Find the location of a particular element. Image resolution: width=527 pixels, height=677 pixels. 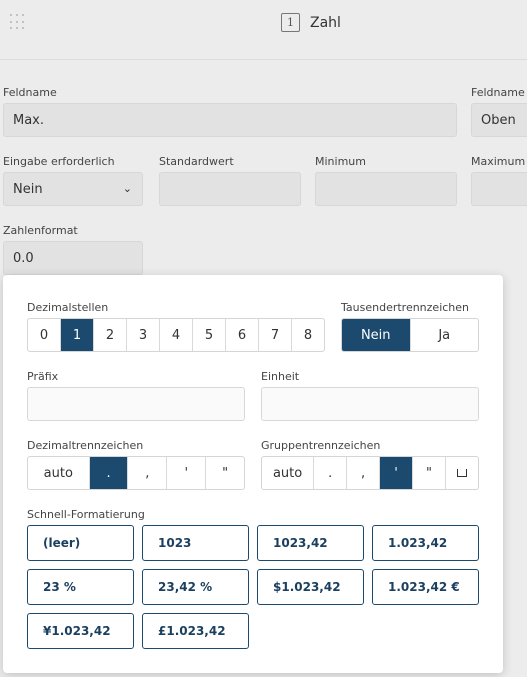

numformat-label: Zahlenformat is located at coordinates (40, 230).